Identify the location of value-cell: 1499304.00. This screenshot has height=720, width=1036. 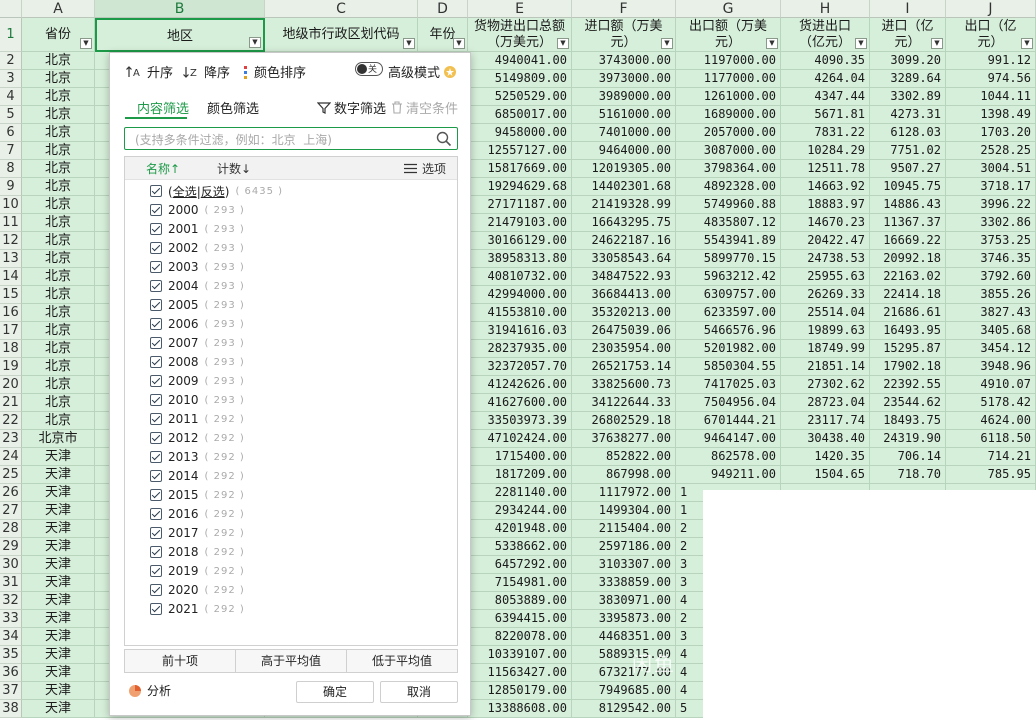
(624, 511).